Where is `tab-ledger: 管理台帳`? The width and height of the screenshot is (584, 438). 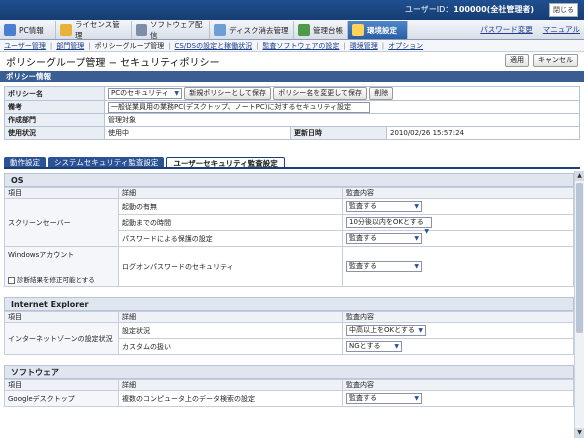 tab-ledger: 管理台帳 is located at coordinates (321, 30).